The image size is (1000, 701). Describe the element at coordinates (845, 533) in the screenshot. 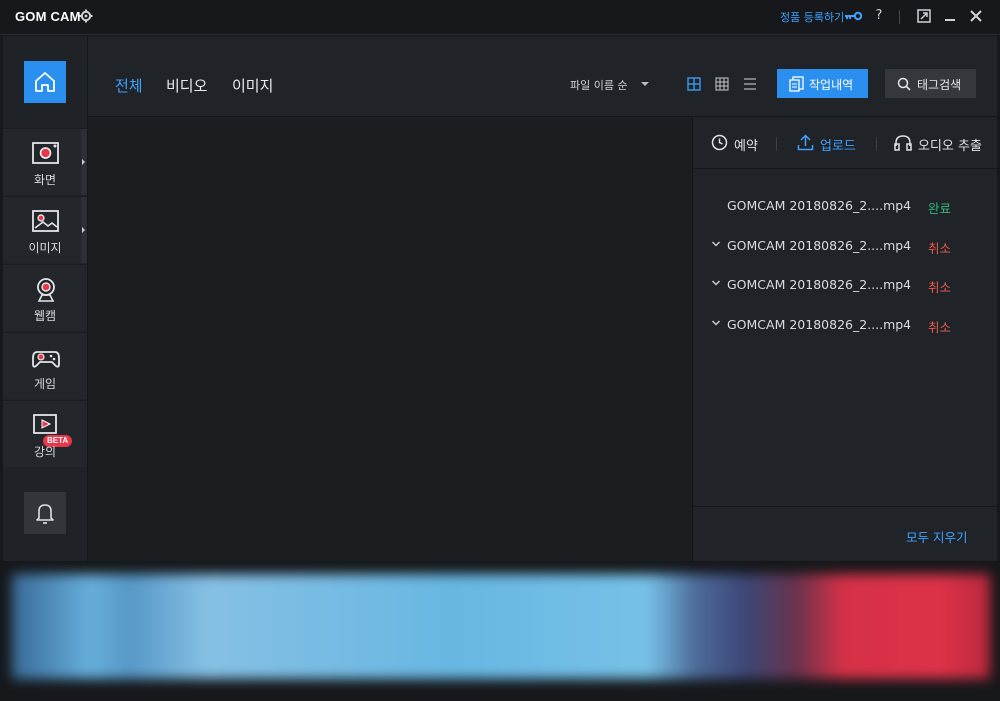

I see `task-panel-footer: 모두 지우기` at that location.